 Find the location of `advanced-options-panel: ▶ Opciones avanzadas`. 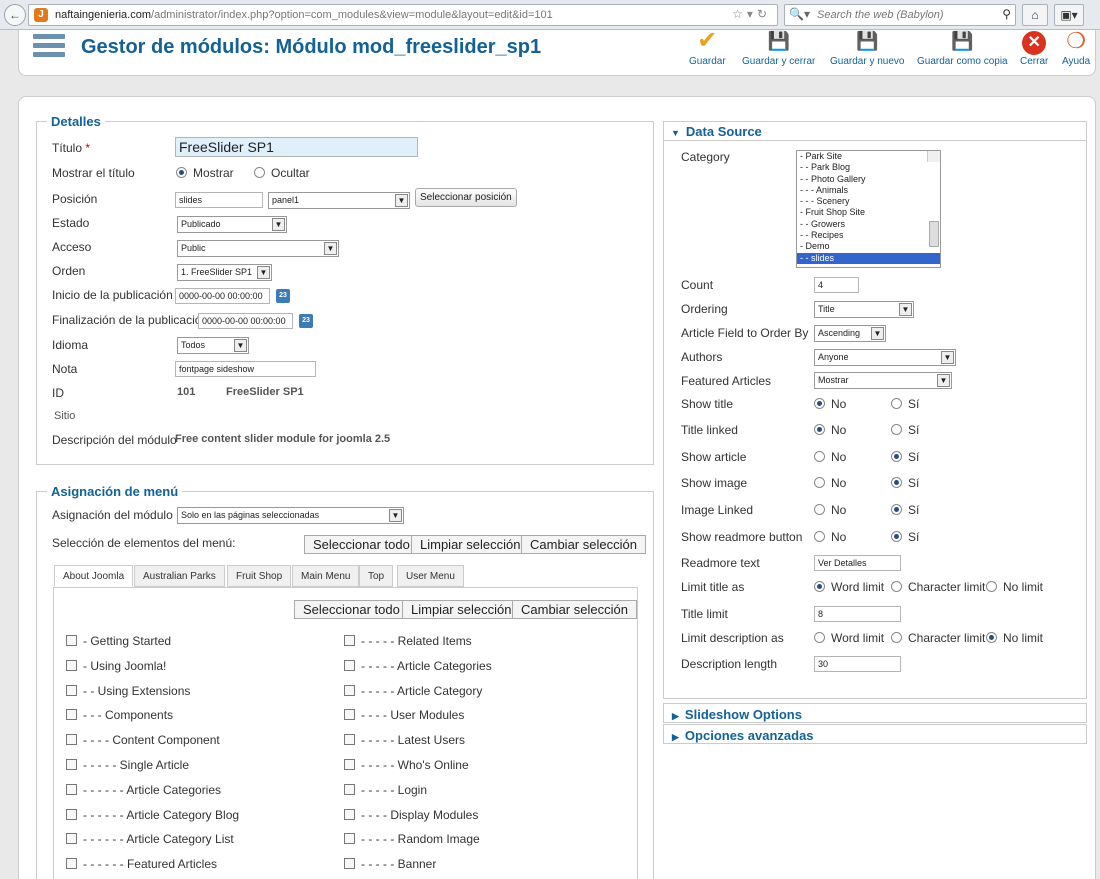

advanced-options-panel: ▶ Opciones avanzadas is located at coordinates (875, 734).